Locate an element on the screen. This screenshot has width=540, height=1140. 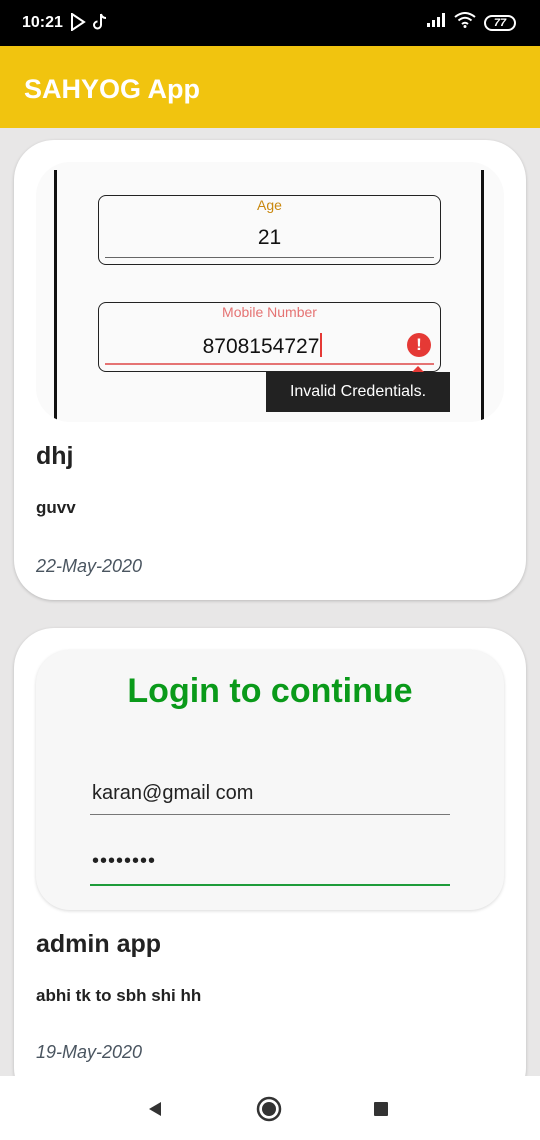
text-caret is located at coordinates (321, 345).